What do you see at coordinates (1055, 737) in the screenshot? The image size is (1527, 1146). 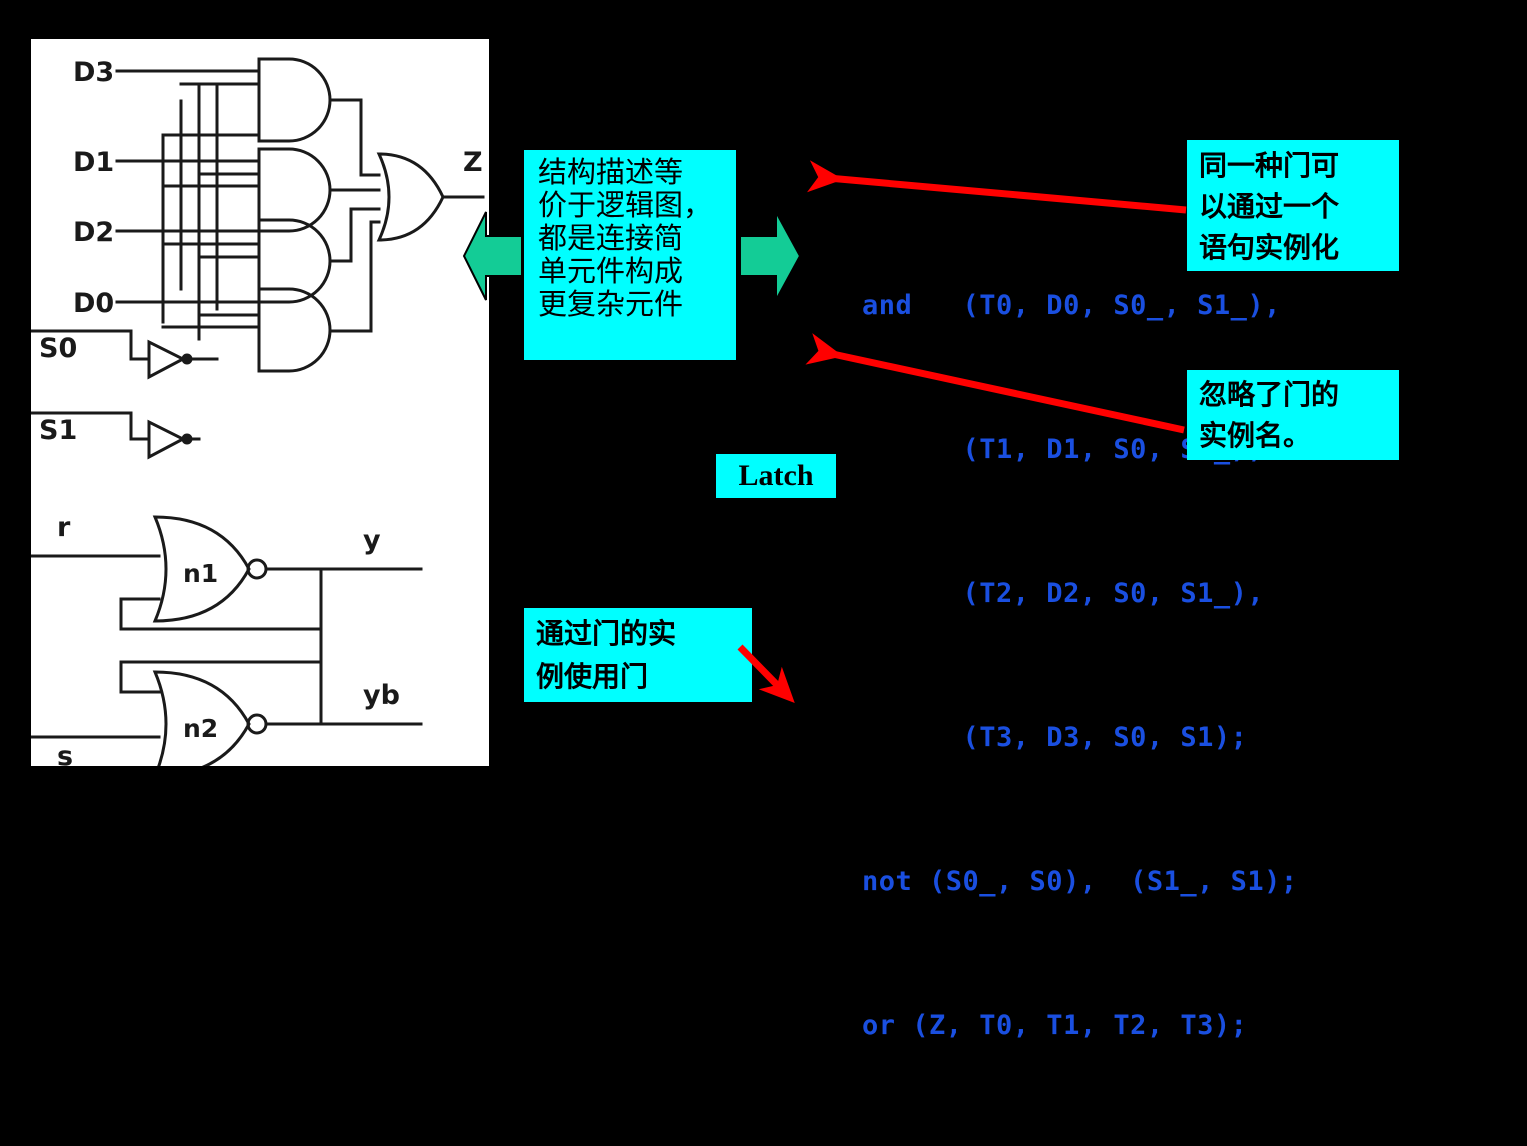 I see `code-line-4: (T3, D3, S0, S1);` at bounding box center [1055, 737].